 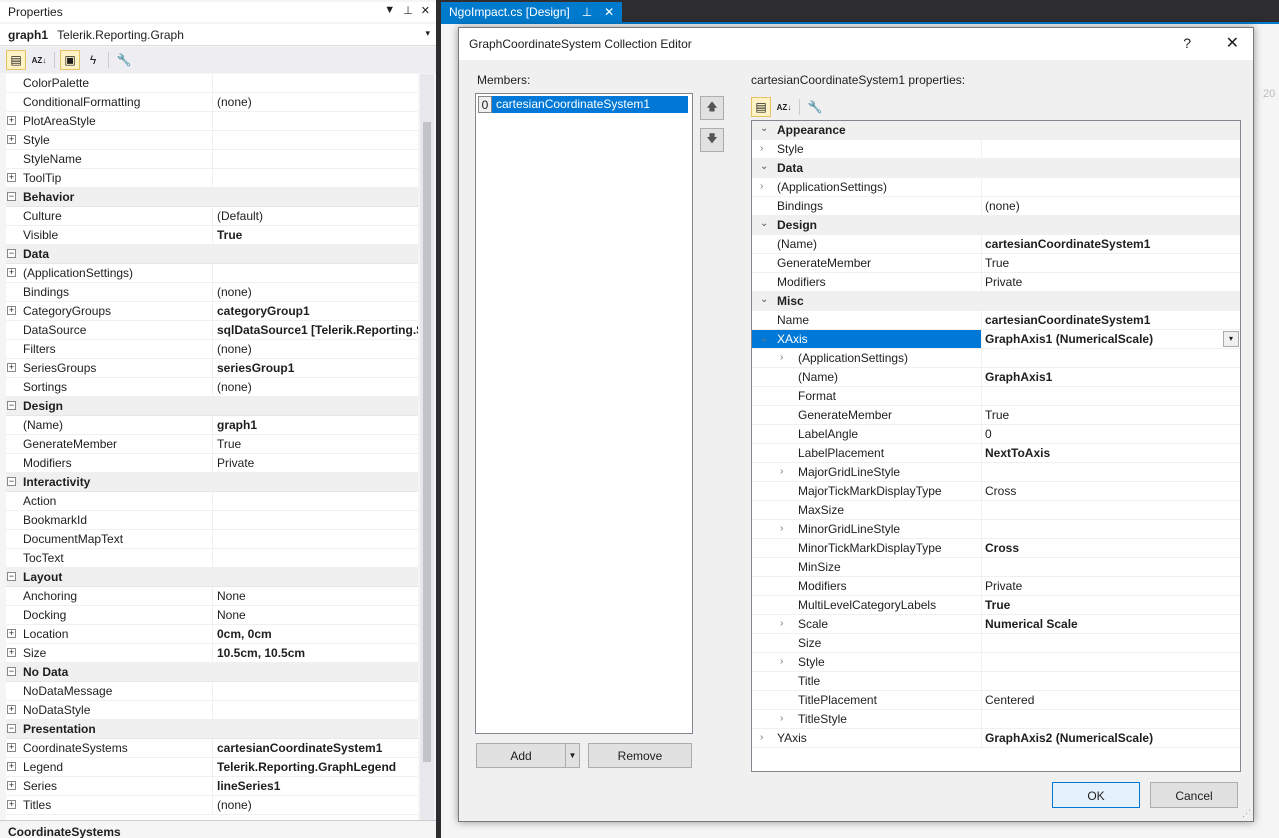 I want to click on property-row: › YAxis GraphAxis2 (NumericalScale), so click(x=996, y=738).